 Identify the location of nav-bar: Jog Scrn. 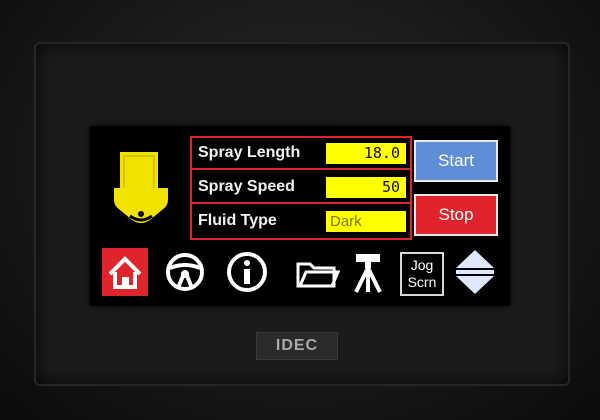
(300, 272).